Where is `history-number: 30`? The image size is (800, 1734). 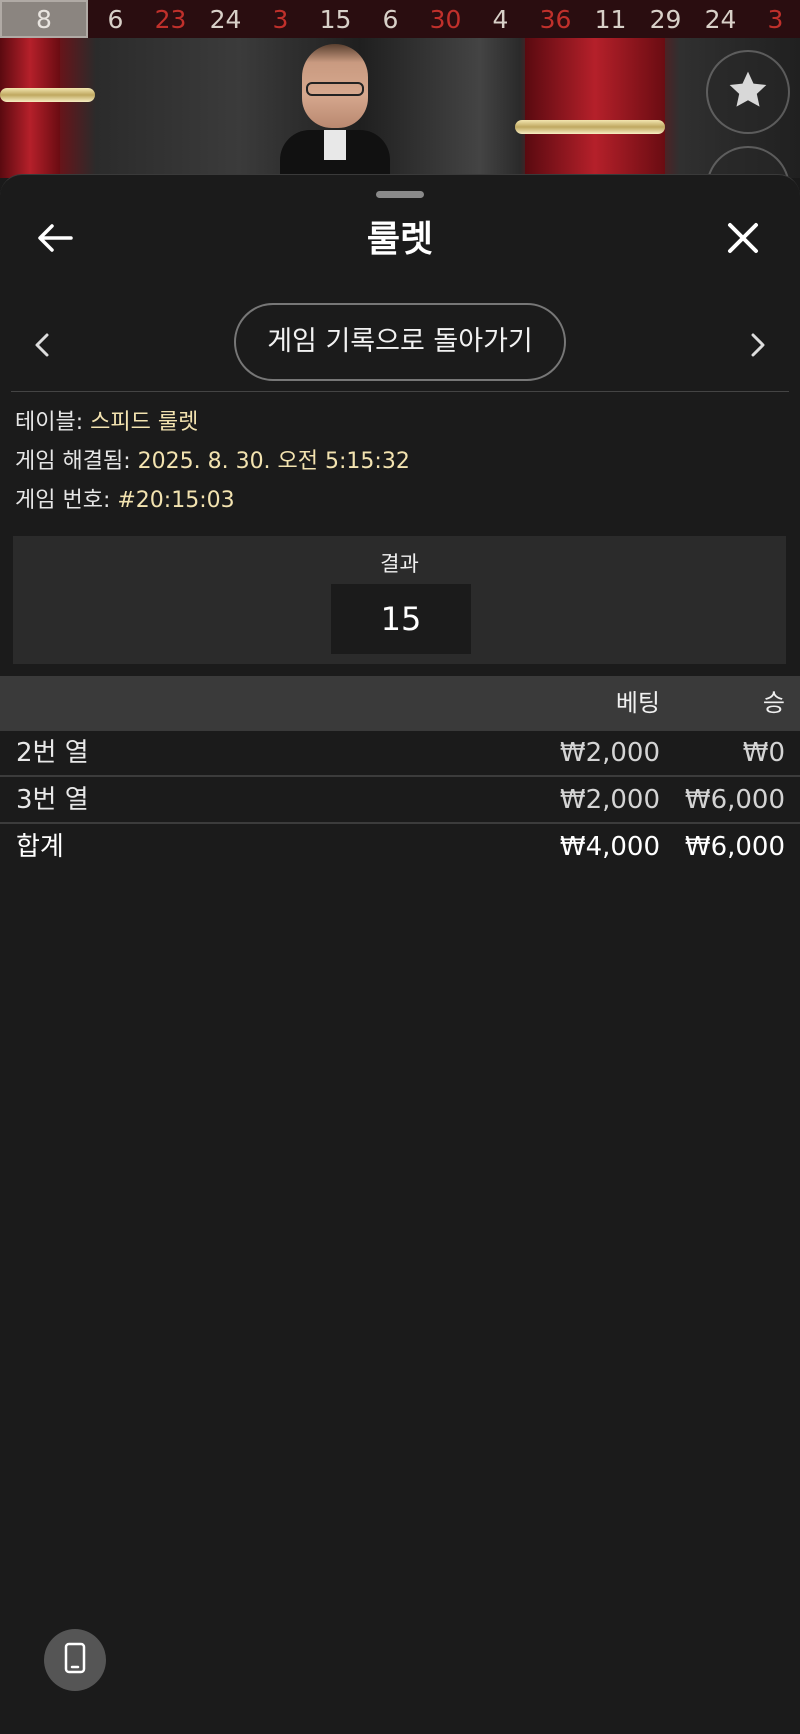
history-number: 30 is located at coordinates (445, 19).